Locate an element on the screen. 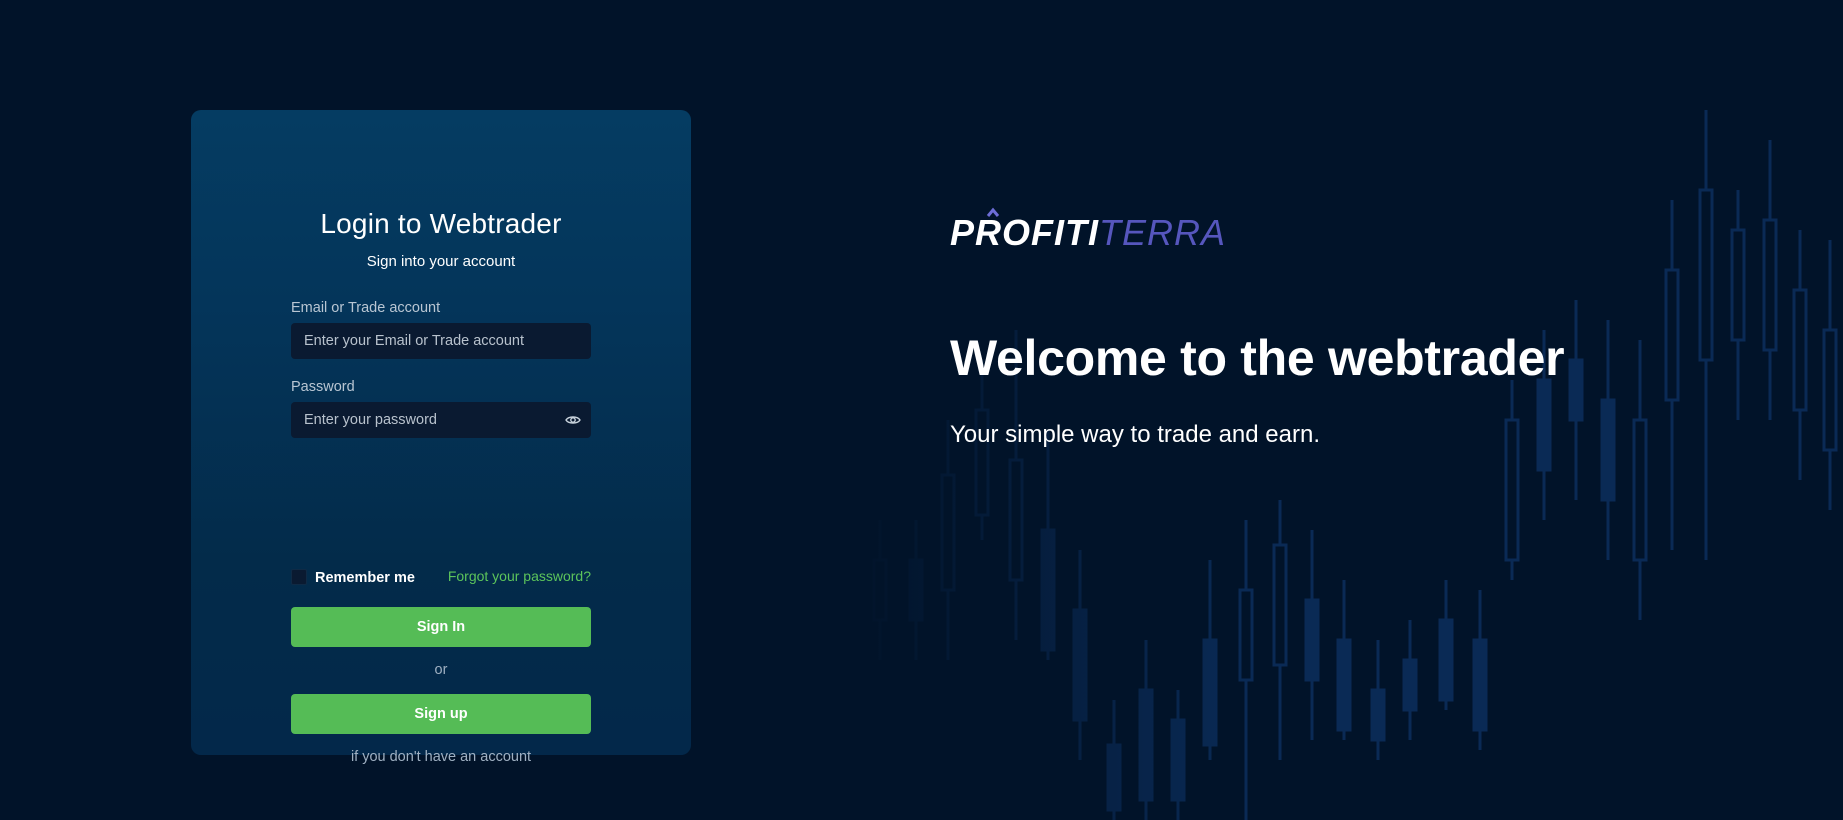 Image resolution: width=1843 pixels, height=820 pixels. email-label: Email or Trade account is located at coordinates (366, 308).